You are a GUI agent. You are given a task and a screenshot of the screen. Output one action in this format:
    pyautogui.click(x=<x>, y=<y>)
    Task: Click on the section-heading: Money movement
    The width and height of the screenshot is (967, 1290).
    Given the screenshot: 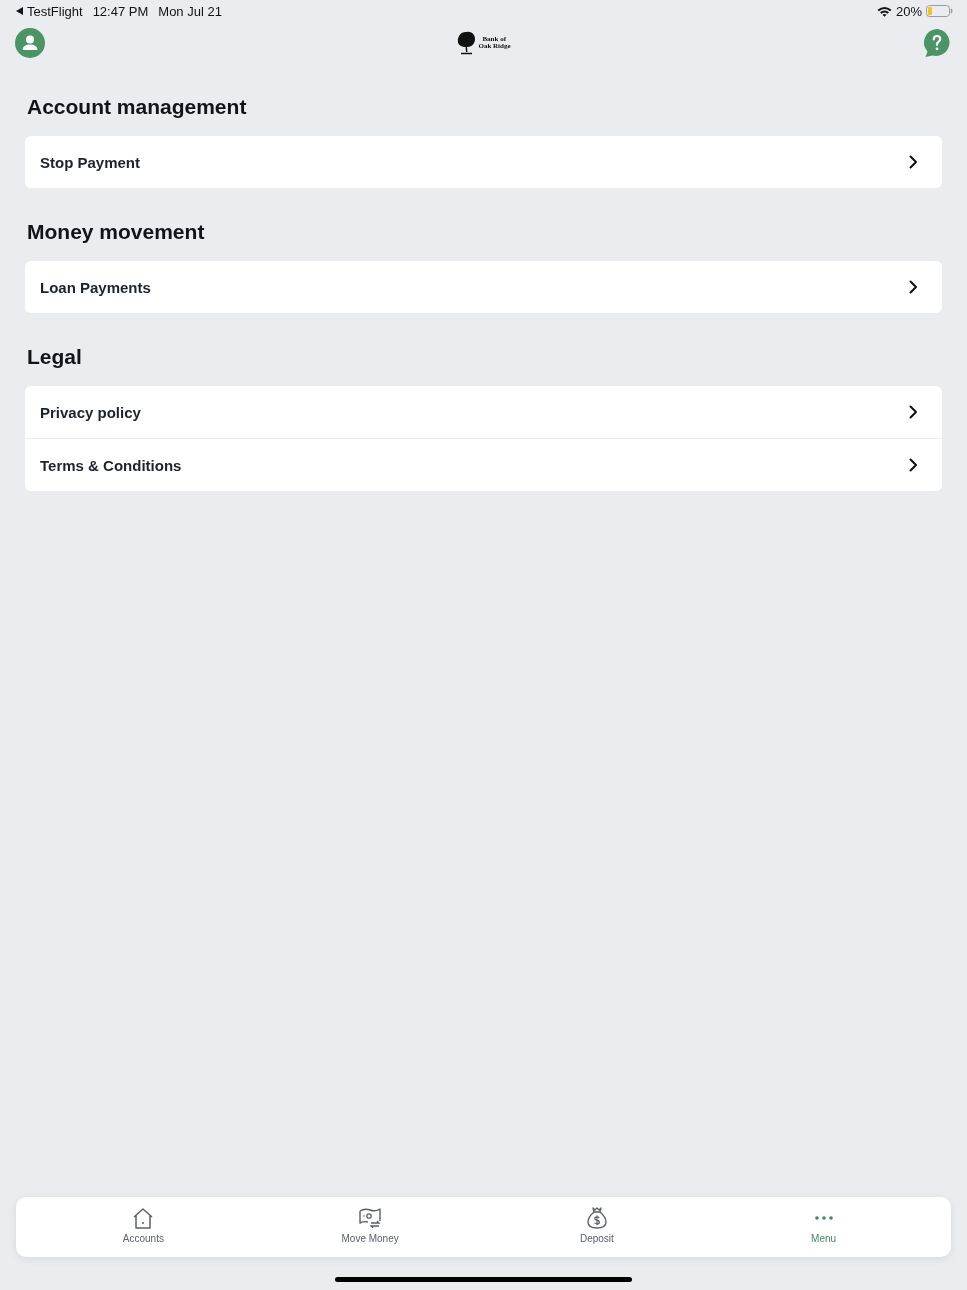 What is the action you would take?
    pyautogui.click(x=116, y=232)
    